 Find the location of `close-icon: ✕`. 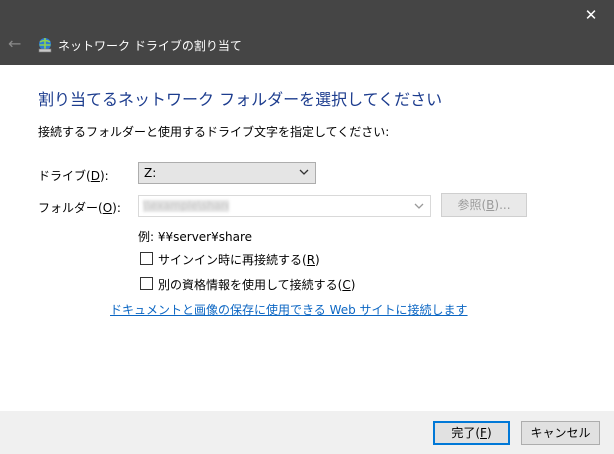

close-icon: ✕ is located at coordinates (591, 15).